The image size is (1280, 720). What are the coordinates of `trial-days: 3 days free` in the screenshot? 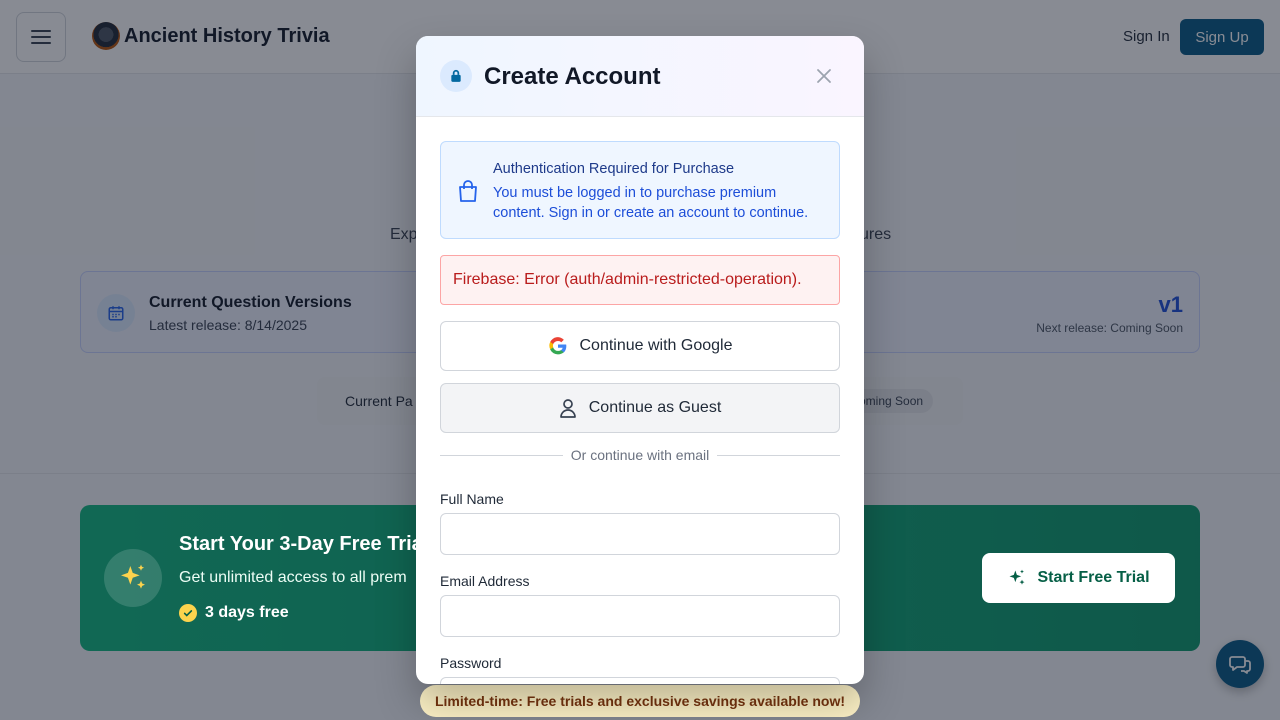 It's located at (234, 613).